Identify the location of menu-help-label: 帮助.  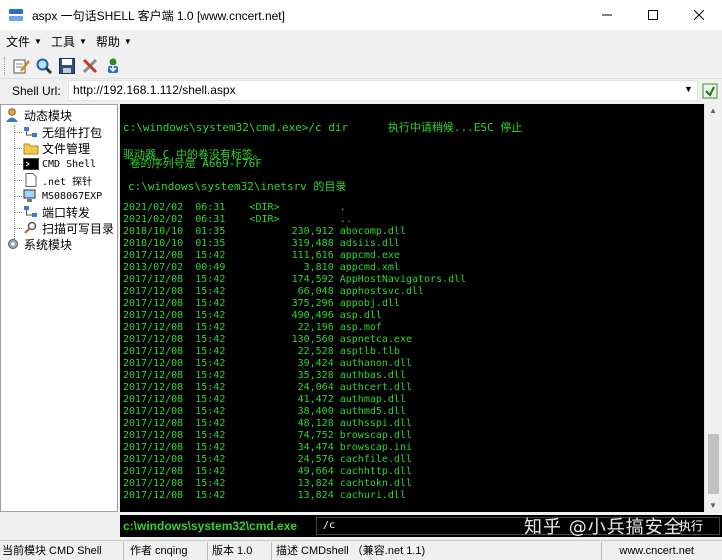
(107, 41).